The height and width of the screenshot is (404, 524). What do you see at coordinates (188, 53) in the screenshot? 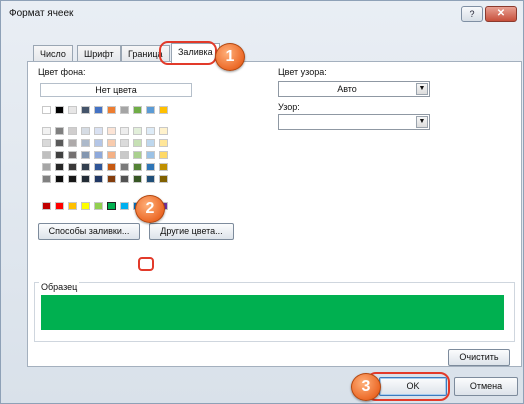
I see `fill-tab-highlight` at bounding box center [188, 53].